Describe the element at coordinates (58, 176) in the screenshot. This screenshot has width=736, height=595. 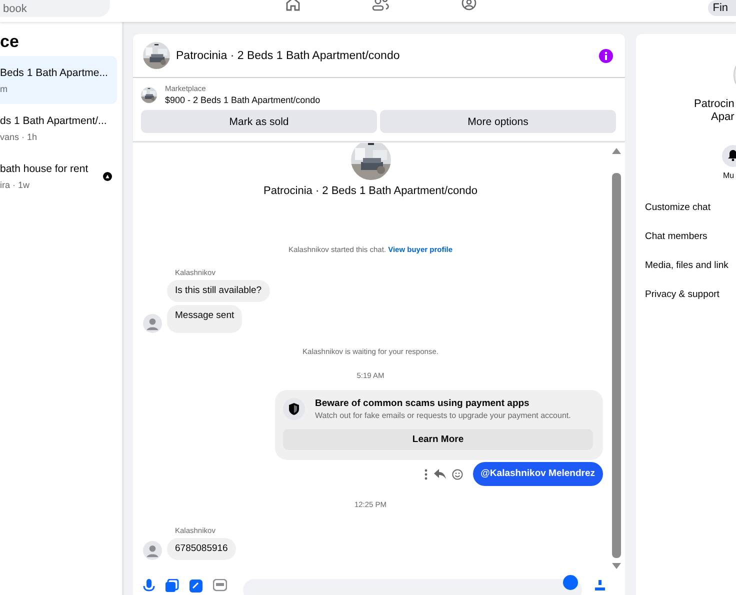
I see `chat-list-item: bath house for rent ira · 1w` at that location.